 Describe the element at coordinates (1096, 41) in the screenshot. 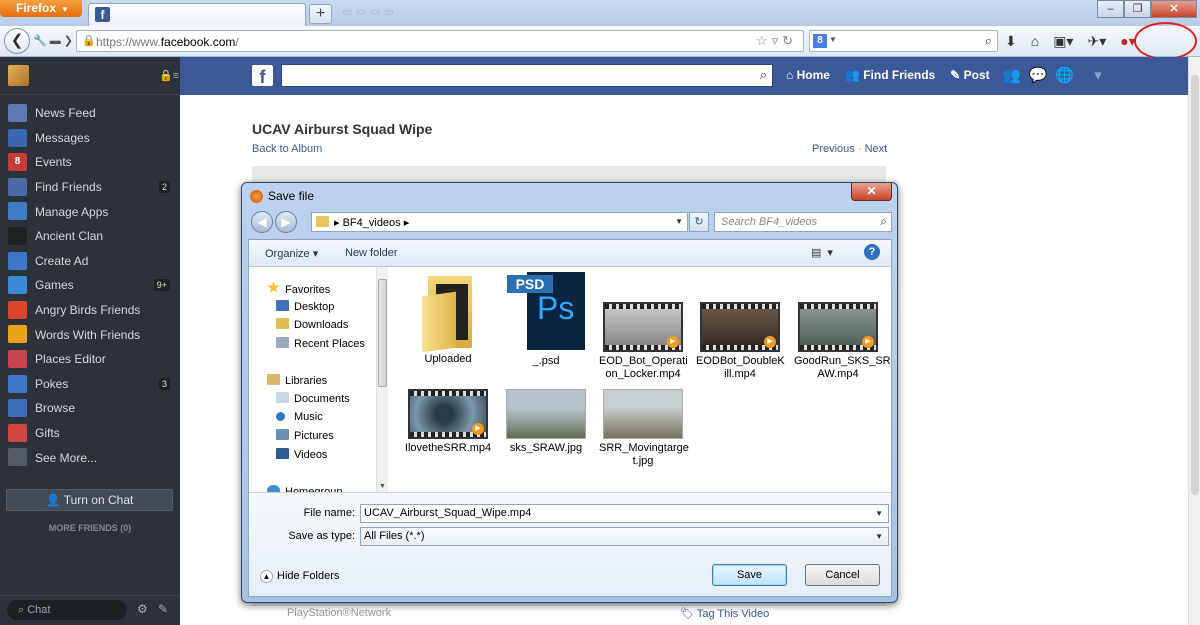

I see `addon-icon: ✈▾` at that location.